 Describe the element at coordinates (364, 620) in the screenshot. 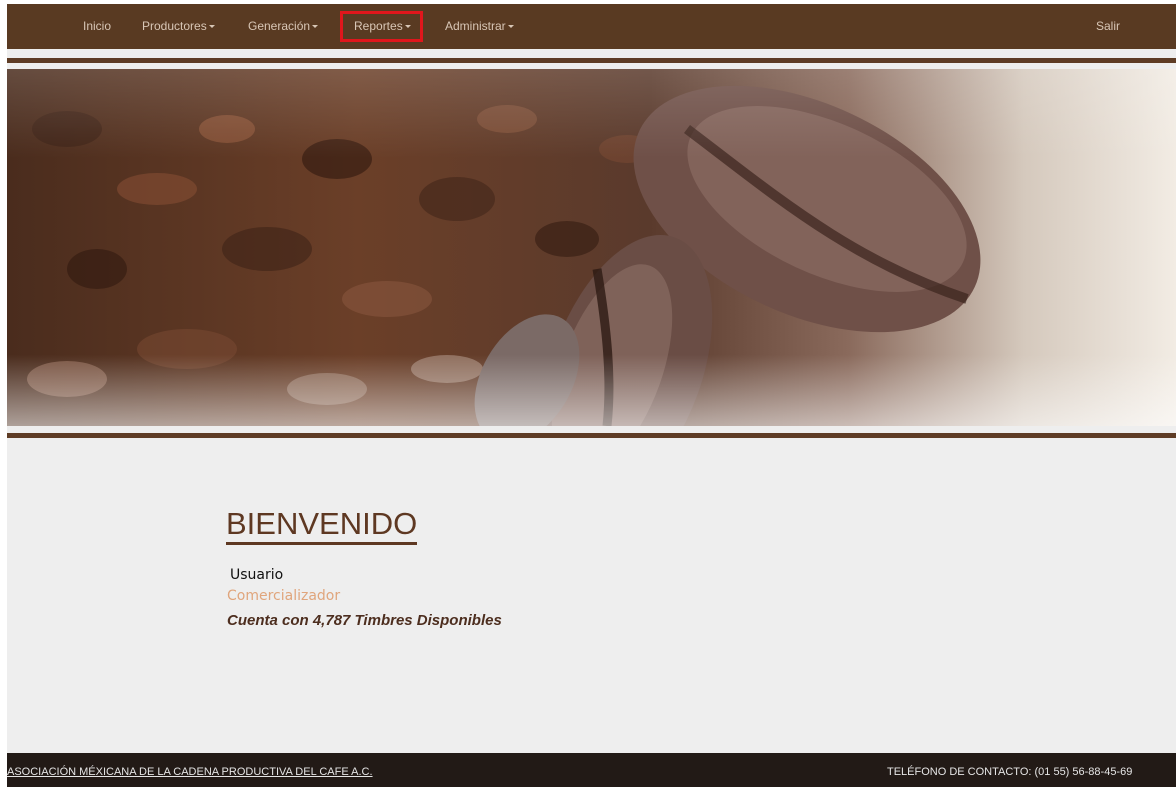

I see `stamps-available: Cuenta con 4,787 Timbres Disponibles` at that location.